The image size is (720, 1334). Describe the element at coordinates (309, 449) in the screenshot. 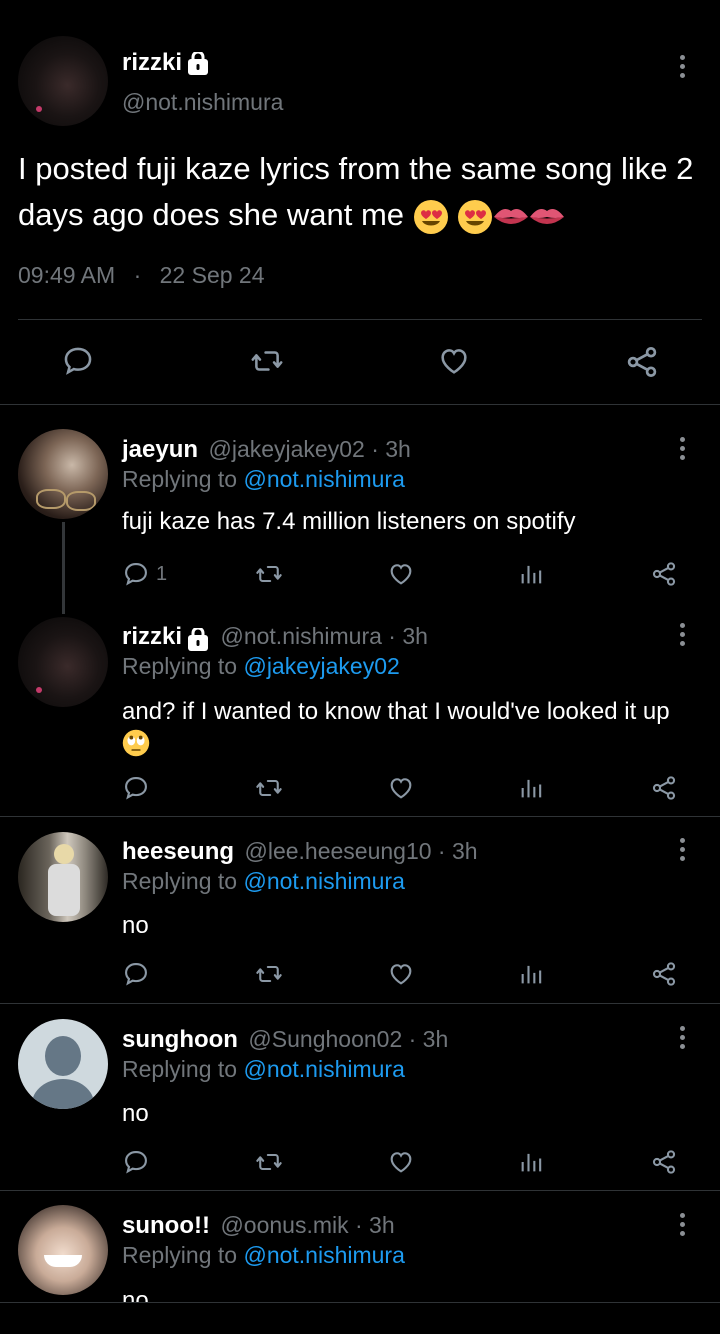

I see `author-handle: @jakeyjakey02 · 3h` at that location.